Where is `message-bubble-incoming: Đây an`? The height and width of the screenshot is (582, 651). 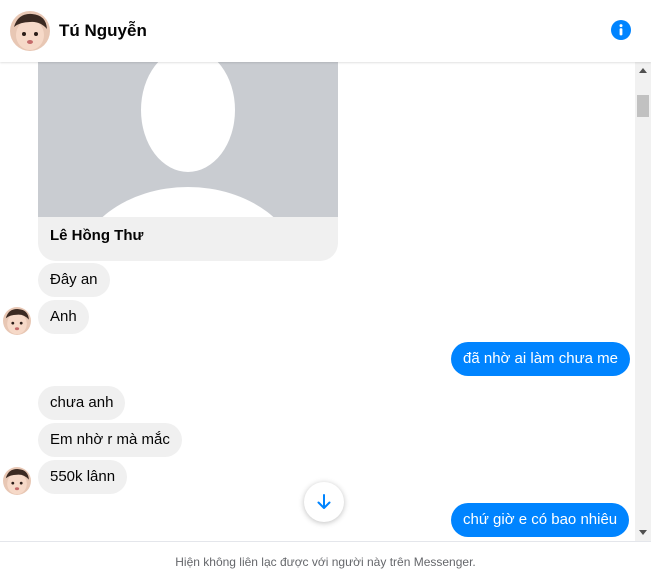 message-bubble-incoming: Đây an is located at coordinates (74, 280).